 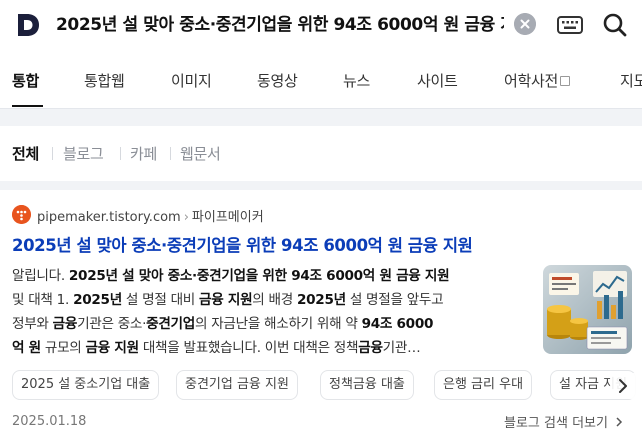 I want to click on tab-news: 뉴스, so click(x=356, y=80).